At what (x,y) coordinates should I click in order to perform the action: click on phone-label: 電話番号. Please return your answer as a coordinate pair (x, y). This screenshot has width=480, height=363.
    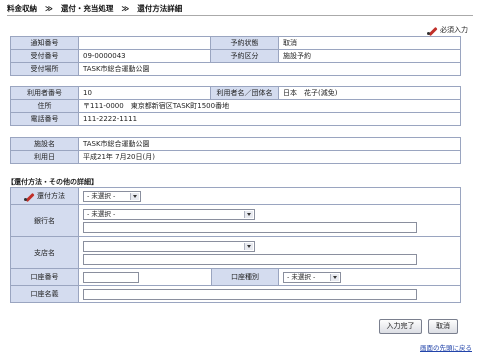
    Looking at the image, I should click on (44, 119).